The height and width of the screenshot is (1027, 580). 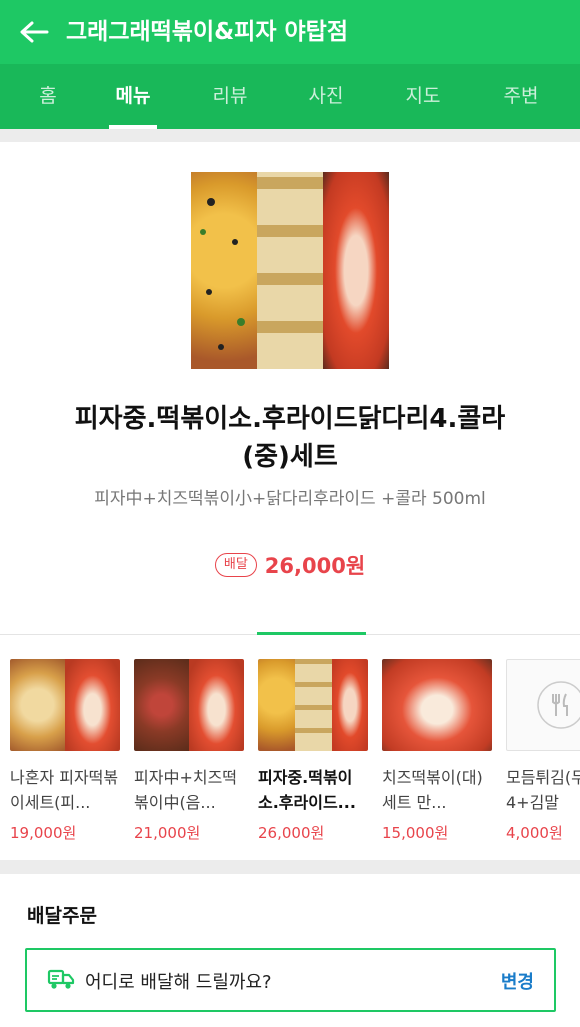 I want to click on carousel-active-indicator, so click(x=311, y=633).